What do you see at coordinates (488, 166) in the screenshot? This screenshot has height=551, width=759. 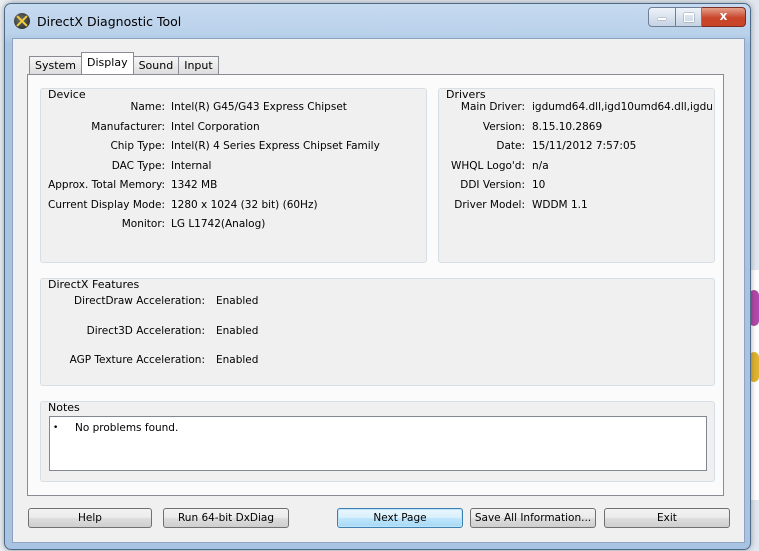 I see `drivers-label-whql: WHQL Logo'd:` at bounding box center [488, 166].